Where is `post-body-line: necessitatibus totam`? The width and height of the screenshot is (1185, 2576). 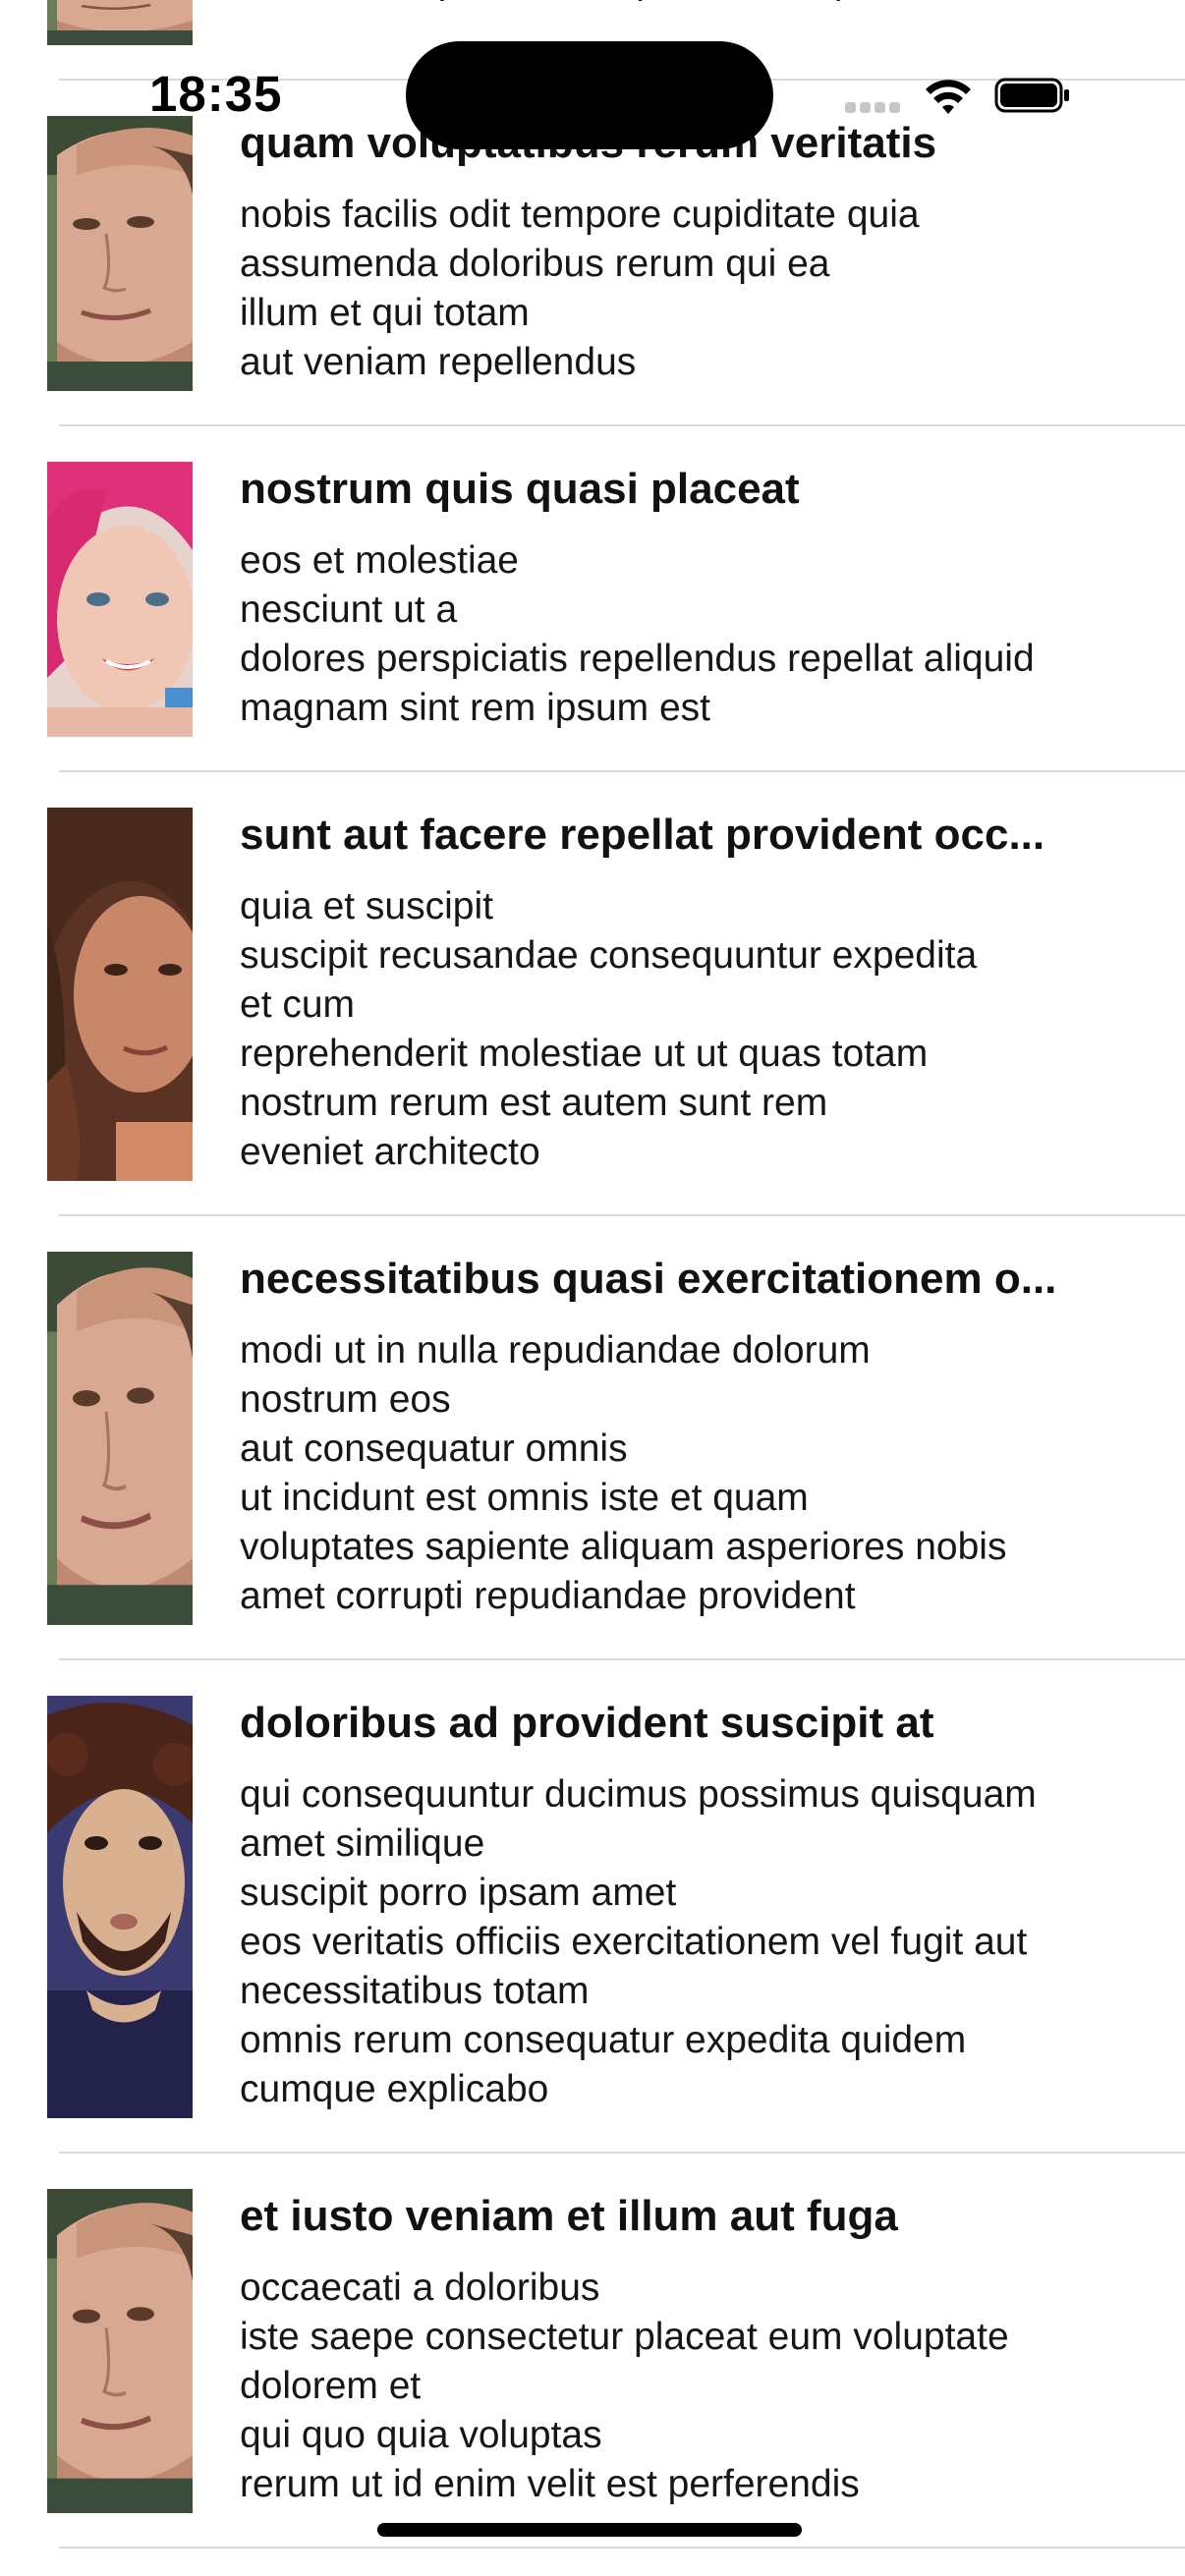 post-body-line: necessitatibus totam is located at coordinates (415, 1991).